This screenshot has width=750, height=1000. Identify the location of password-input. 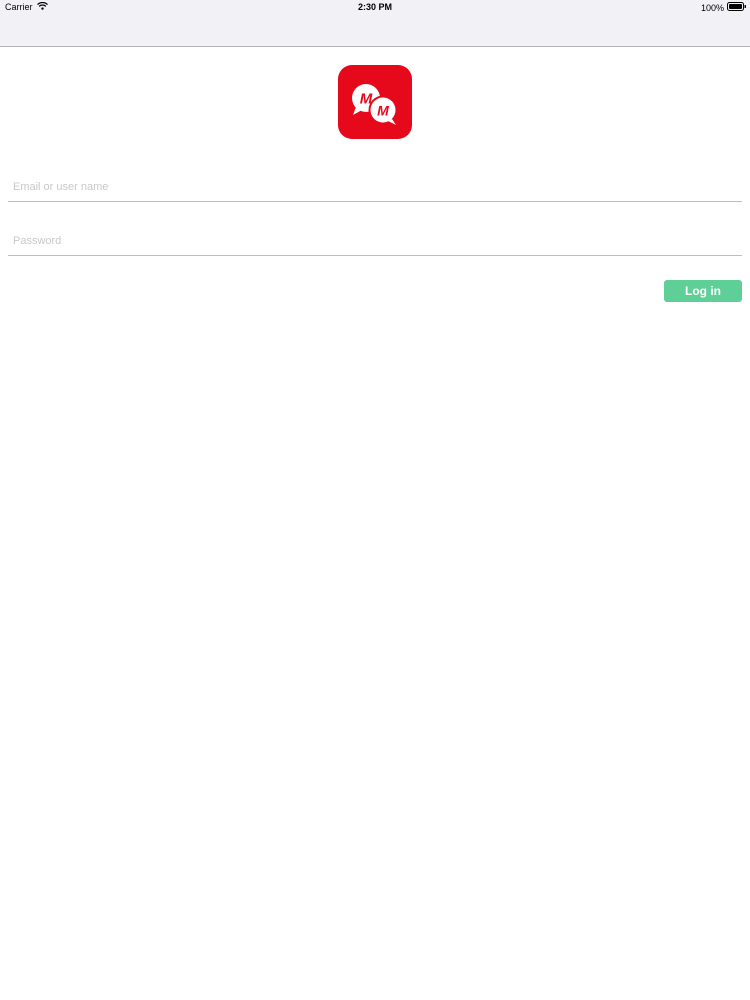
(373, 241).